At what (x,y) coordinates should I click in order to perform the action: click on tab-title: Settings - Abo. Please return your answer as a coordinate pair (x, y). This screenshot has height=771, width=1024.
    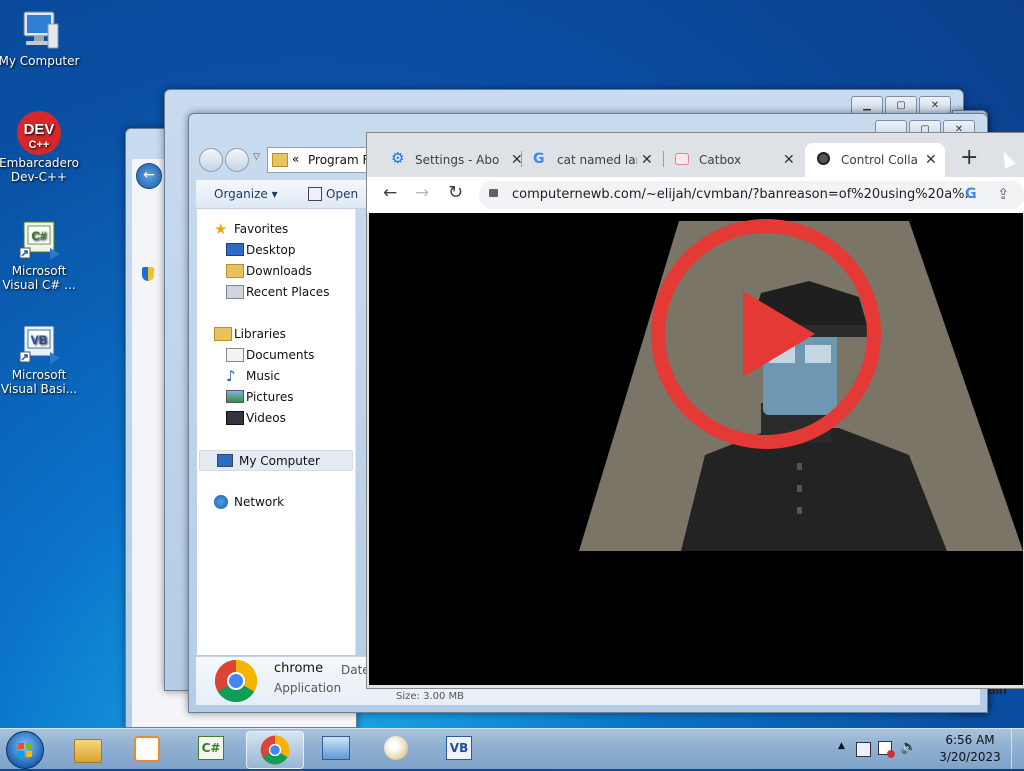
    Looking at the image, I should click on (457, 160).